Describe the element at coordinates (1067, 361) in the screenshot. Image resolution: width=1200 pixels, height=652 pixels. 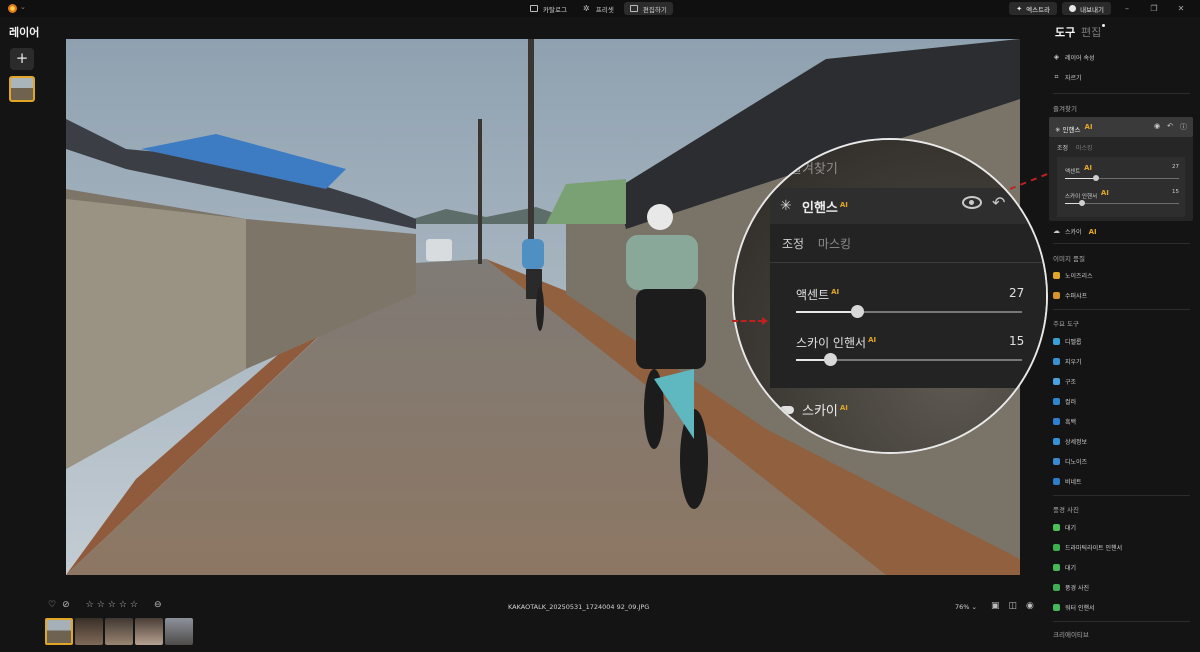
I see `erase-item: 지우기` at that location.